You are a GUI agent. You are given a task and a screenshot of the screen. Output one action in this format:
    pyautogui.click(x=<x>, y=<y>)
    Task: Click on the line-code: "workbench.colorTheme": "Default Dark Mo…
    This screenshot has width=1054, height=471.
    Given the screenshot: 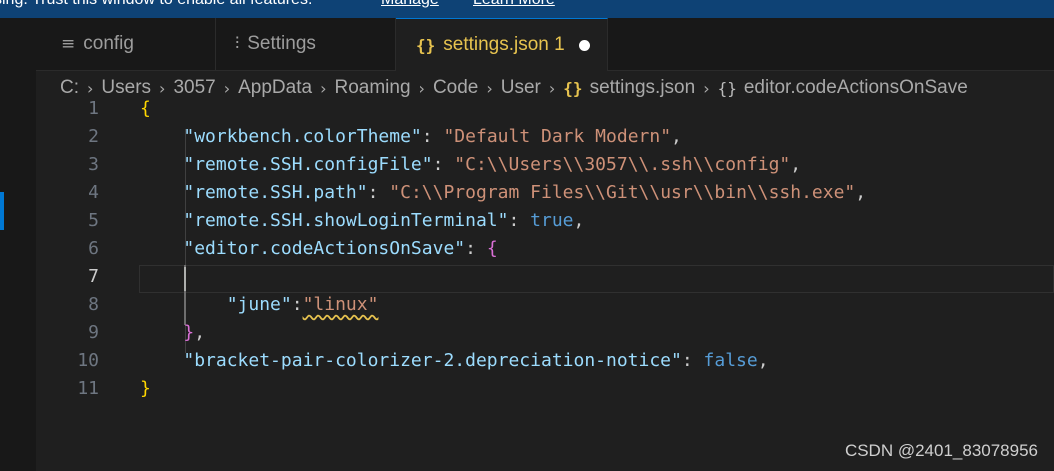 What is the action you would take?
    pyautogui.click(x=411, y=137)
    